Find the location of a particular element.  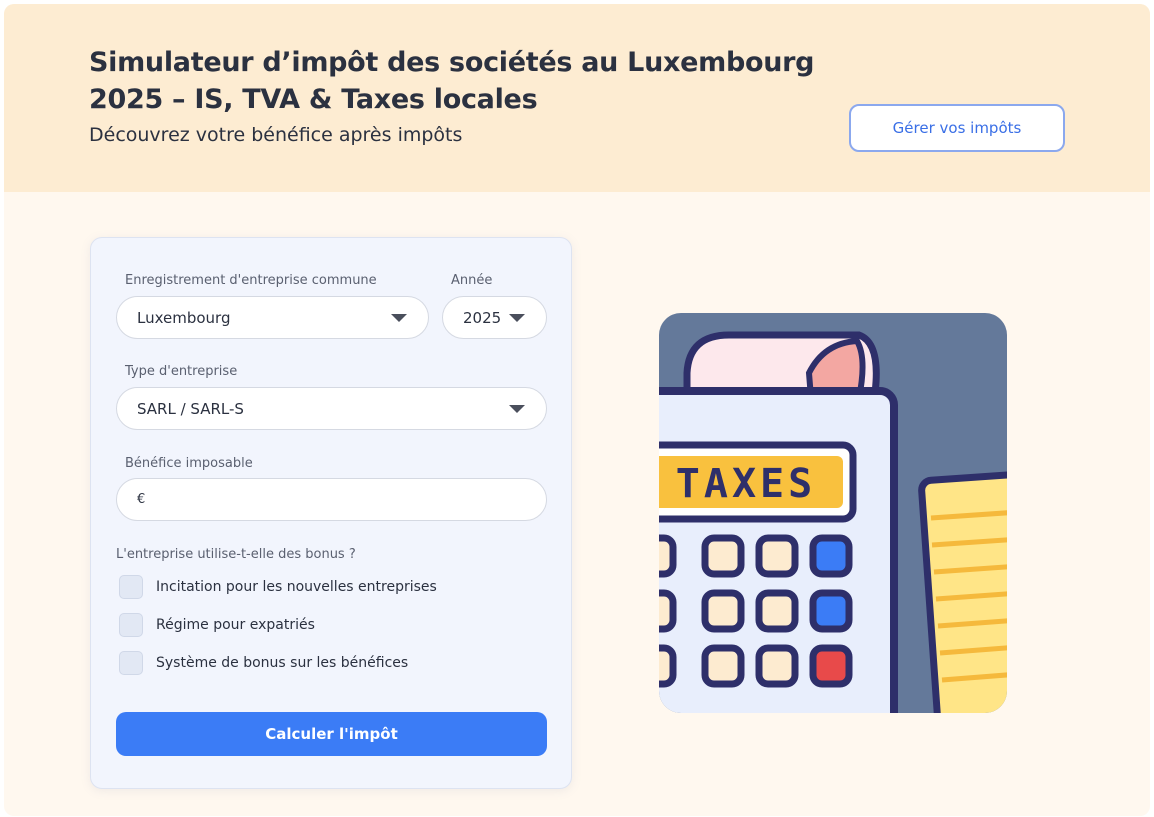

profit-input-wrapper: € is located at coordinates (331, 499).